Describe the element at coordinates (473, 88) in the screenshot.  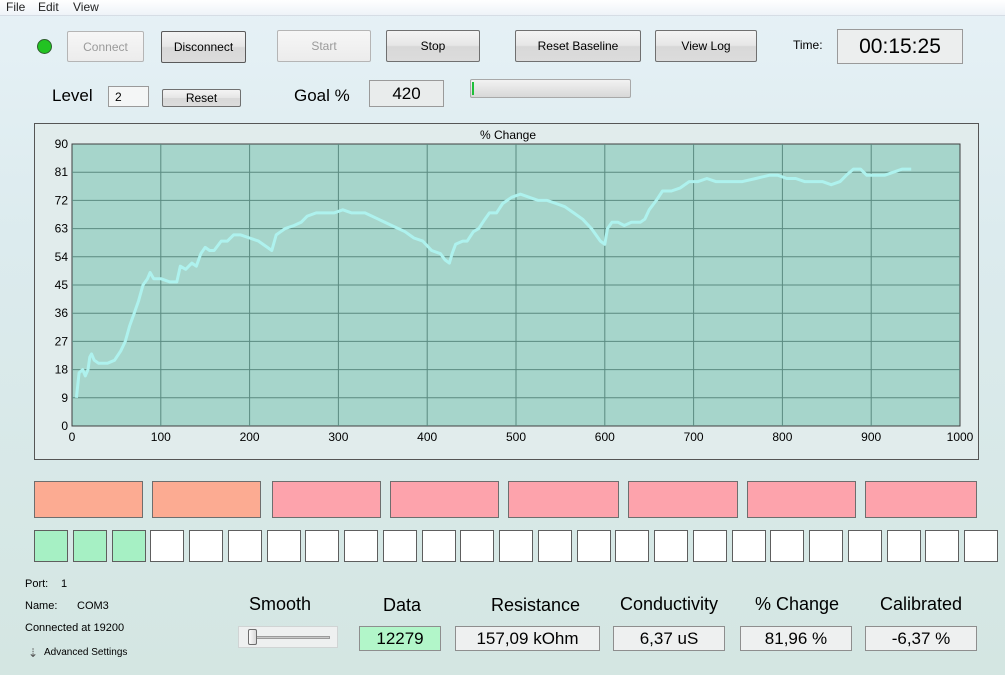
I see `goal-progress-fill` at that location.